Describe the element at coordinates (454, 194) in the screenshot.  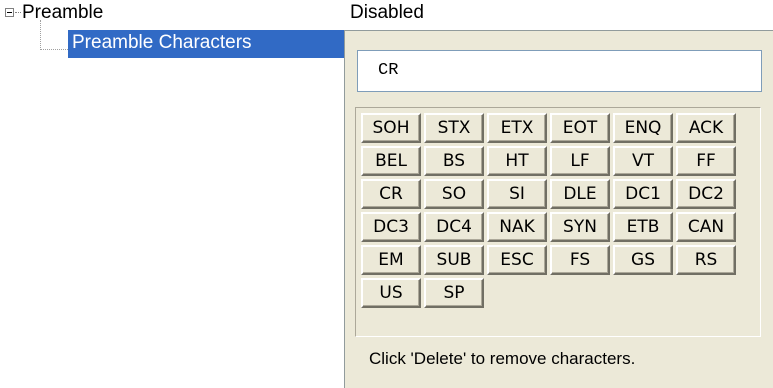
I see `key-so-button: SO` at that location.